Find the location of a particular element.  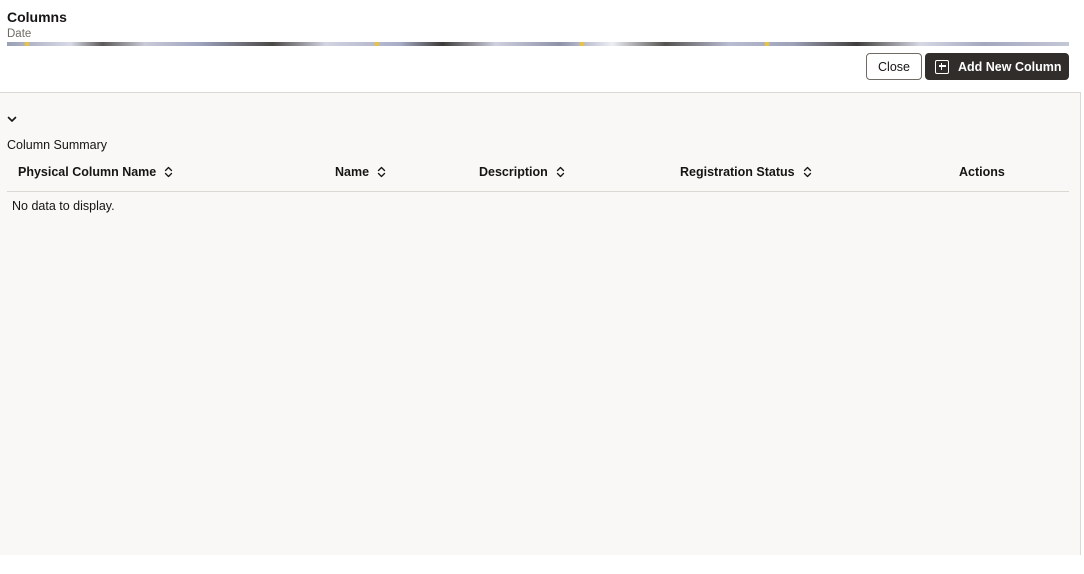

column-header-registration-status: Registration Status is located at coordinates (746, 172).